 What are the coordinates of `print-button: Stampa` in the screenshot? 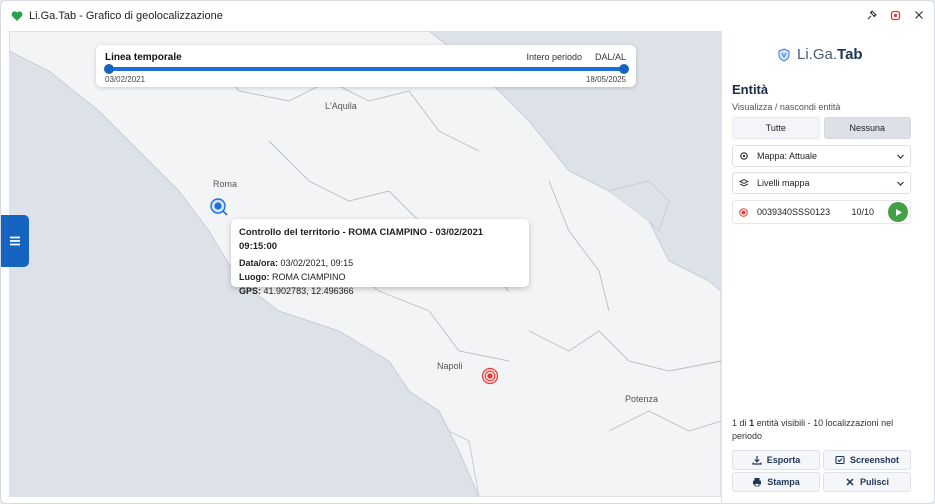 It's located at (776, 482).